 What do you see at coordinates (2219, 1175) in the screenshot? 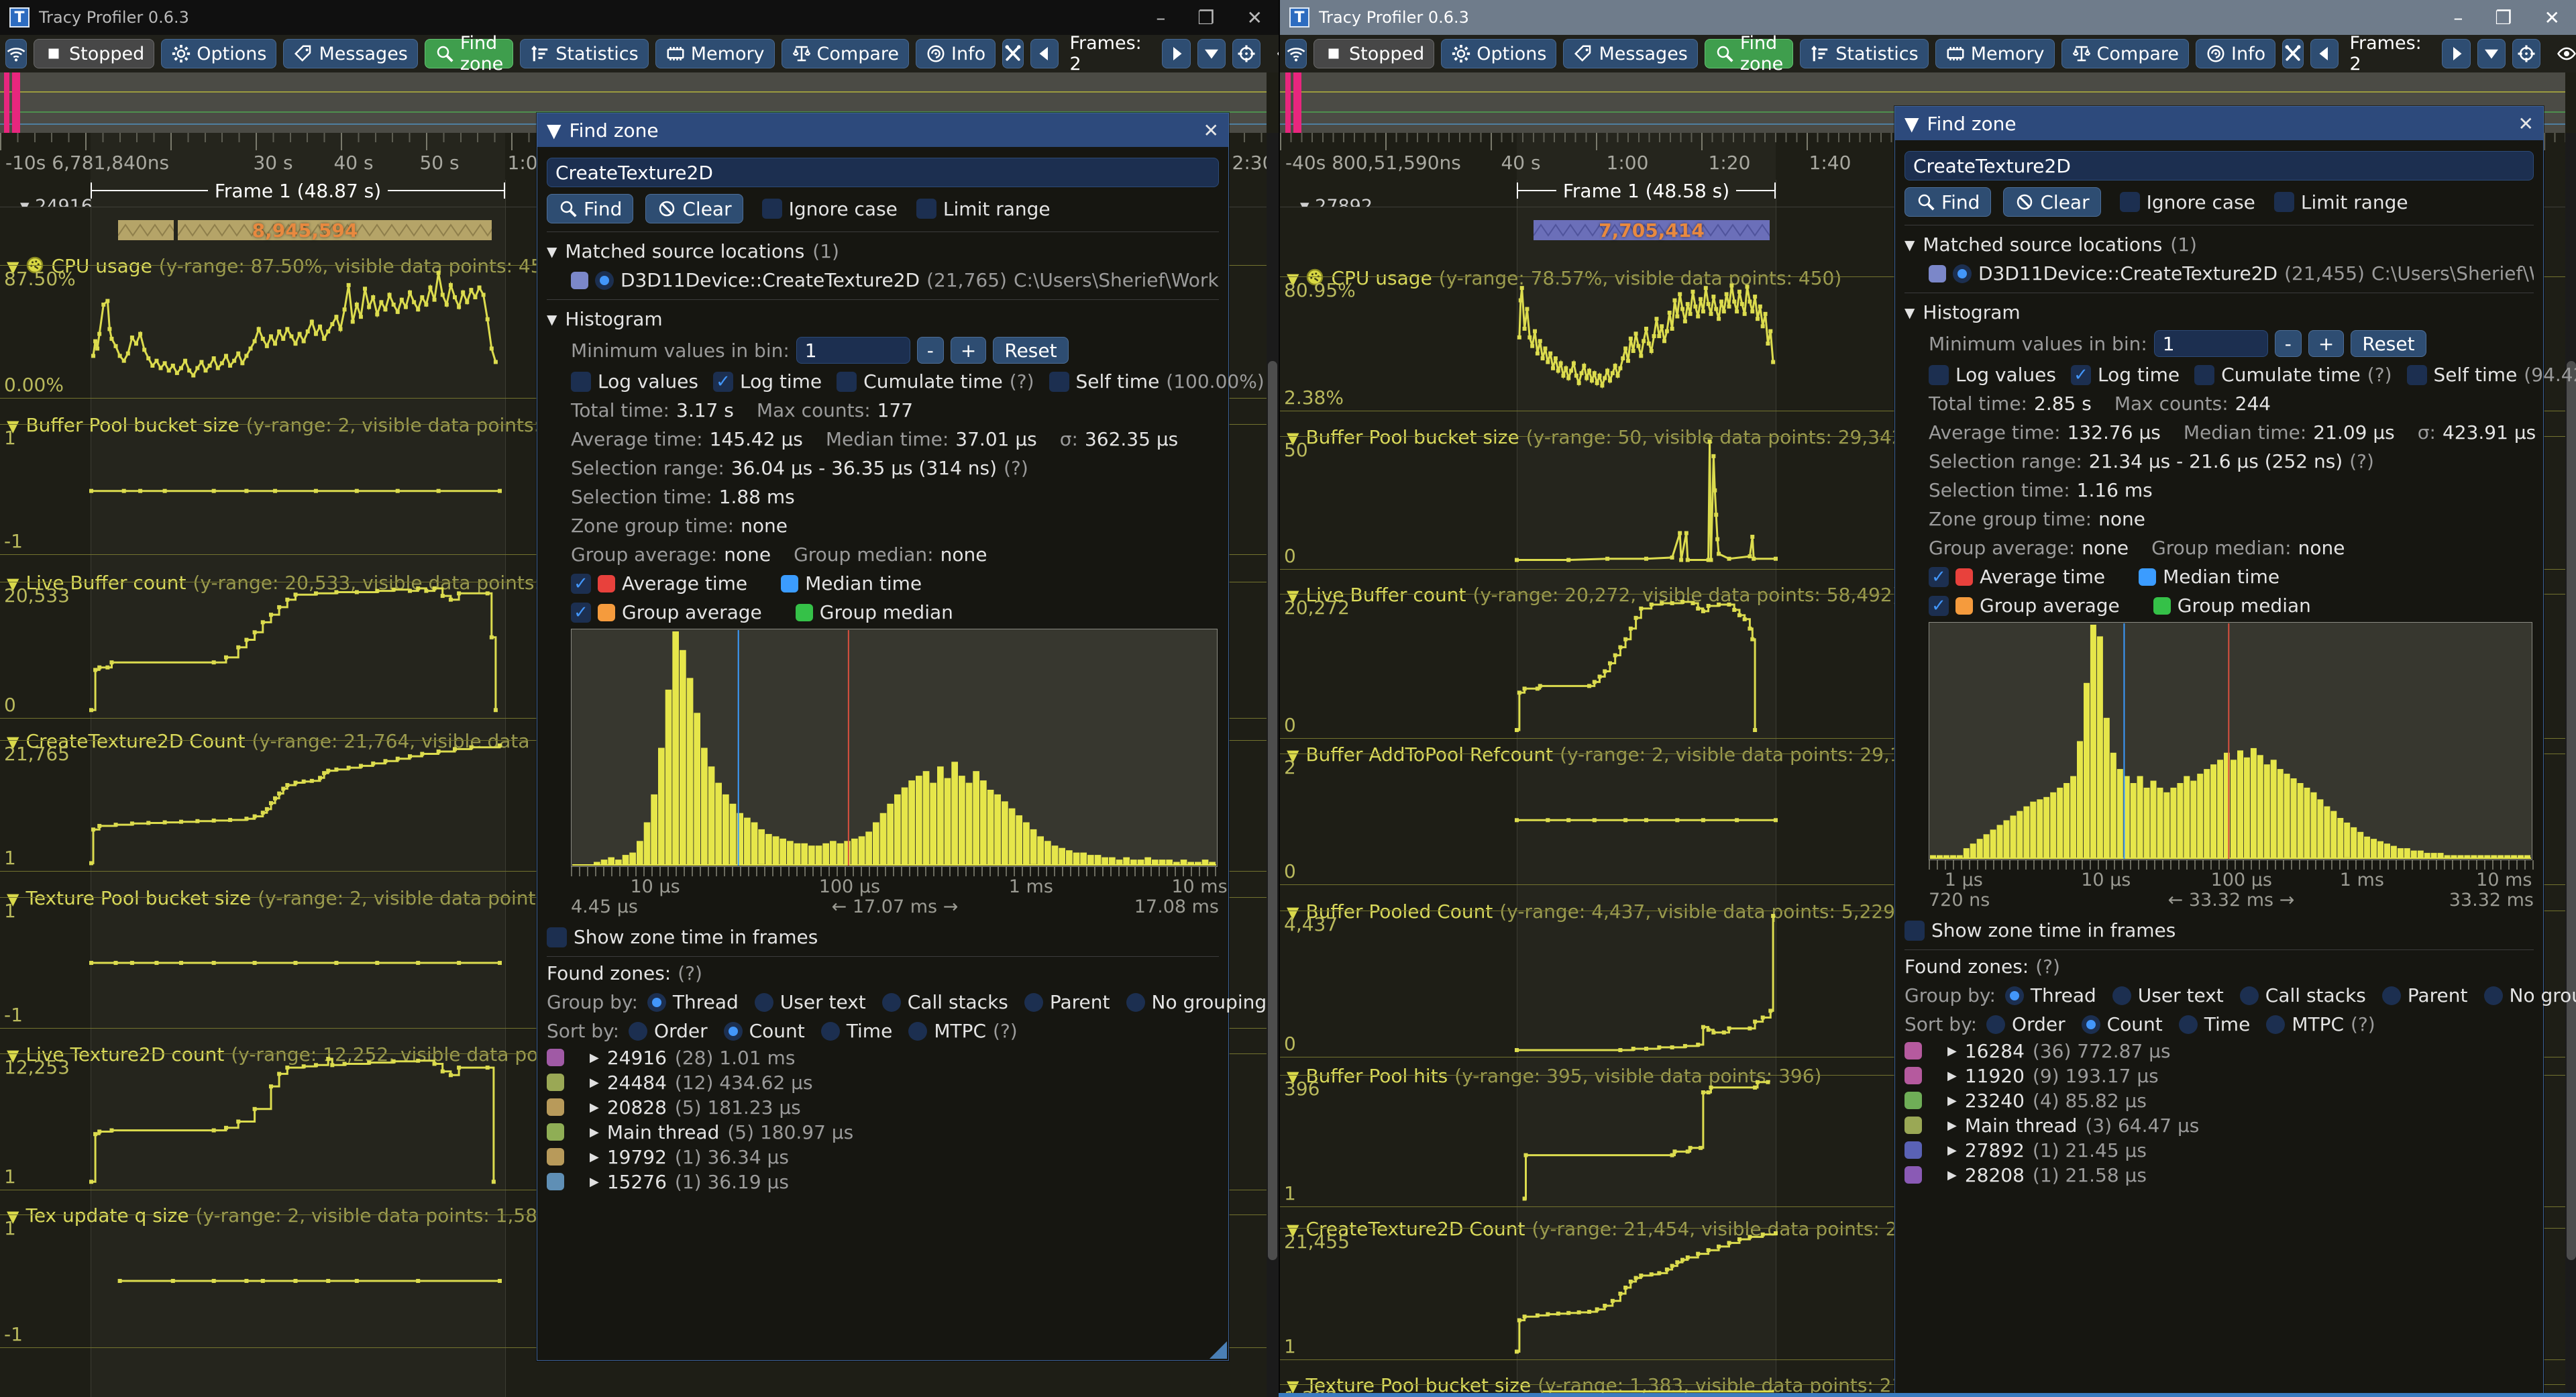
I see `zone-group-row: ▶ 28208 (1) 21.58 µs` at bounding box center [2219, 1175].